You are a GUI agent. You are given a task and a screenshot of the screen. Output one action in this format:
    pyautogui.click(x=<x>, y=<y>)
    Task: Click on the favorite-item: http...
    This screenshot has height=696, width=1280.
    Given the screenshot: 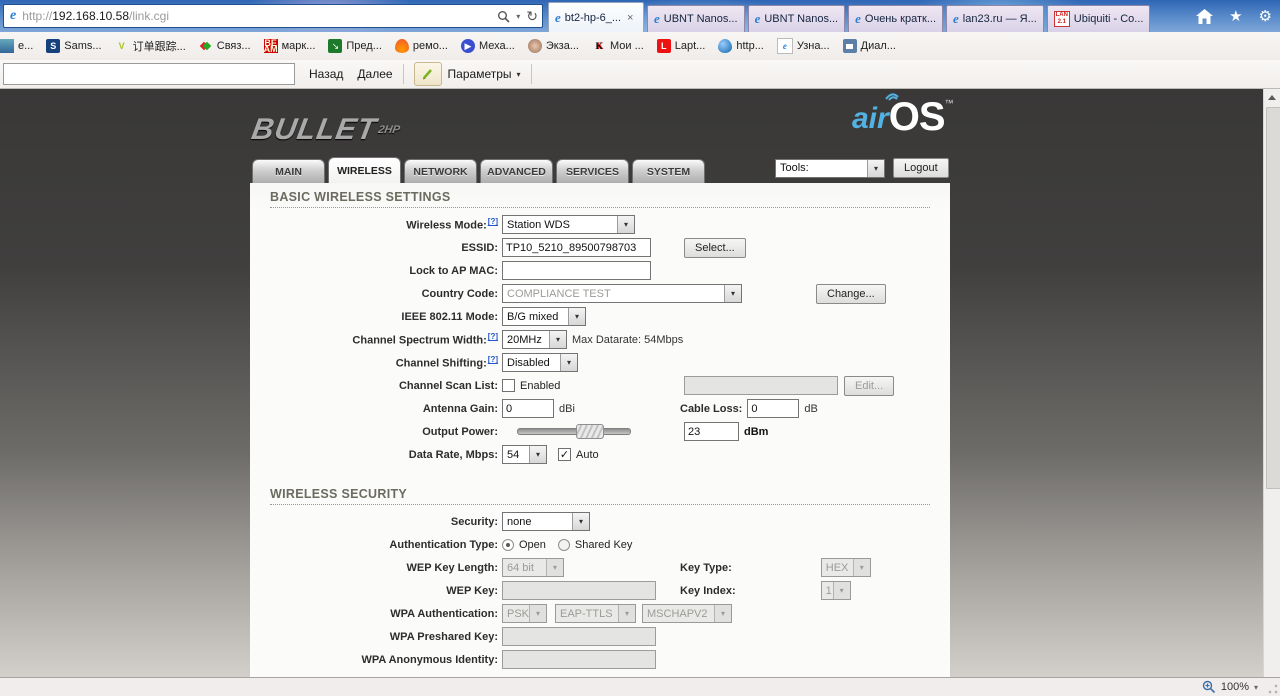 What is the action you would take?
    pyautogui.click(x=741, y=46)
    